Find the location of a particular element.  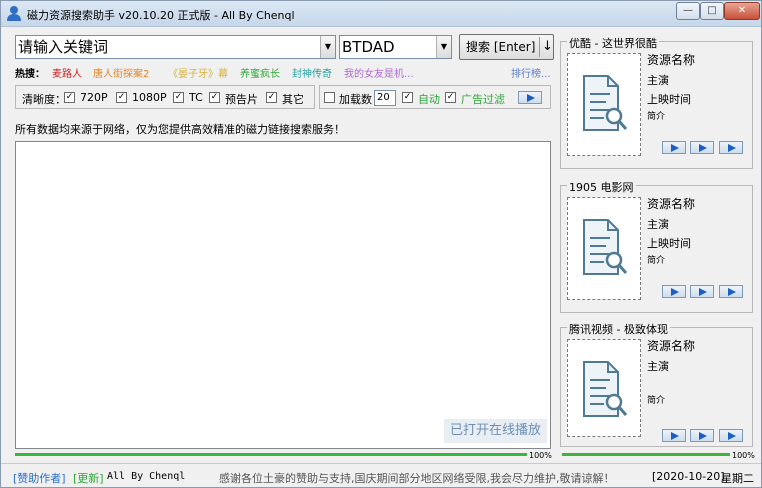

checkbox-label: 其它 is located at coordinates (293, 99).